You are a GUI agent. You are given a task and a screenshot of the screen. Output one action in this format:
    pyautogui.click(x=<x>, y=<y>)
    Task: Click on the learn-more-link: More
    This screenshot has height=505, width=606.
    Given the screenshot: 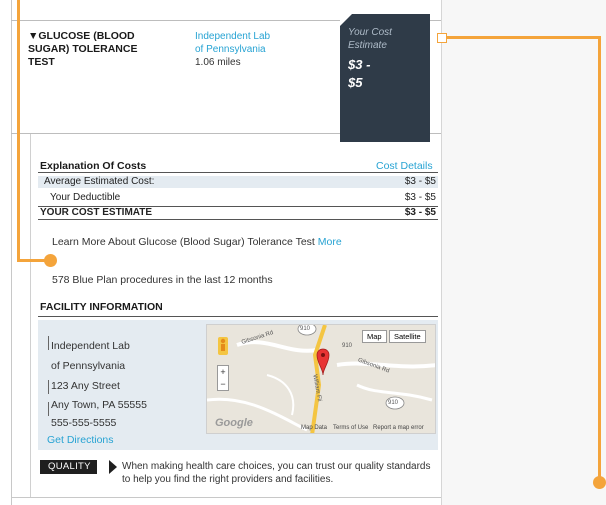 What is the action you would take?
    pyautogui.click(x=330, y=242)
    